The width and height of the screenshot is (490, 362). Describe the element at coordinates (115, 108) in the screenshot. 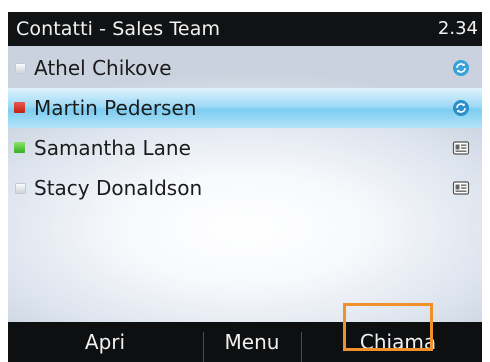

I see `contact-name: Martin Pedersen` at that location.